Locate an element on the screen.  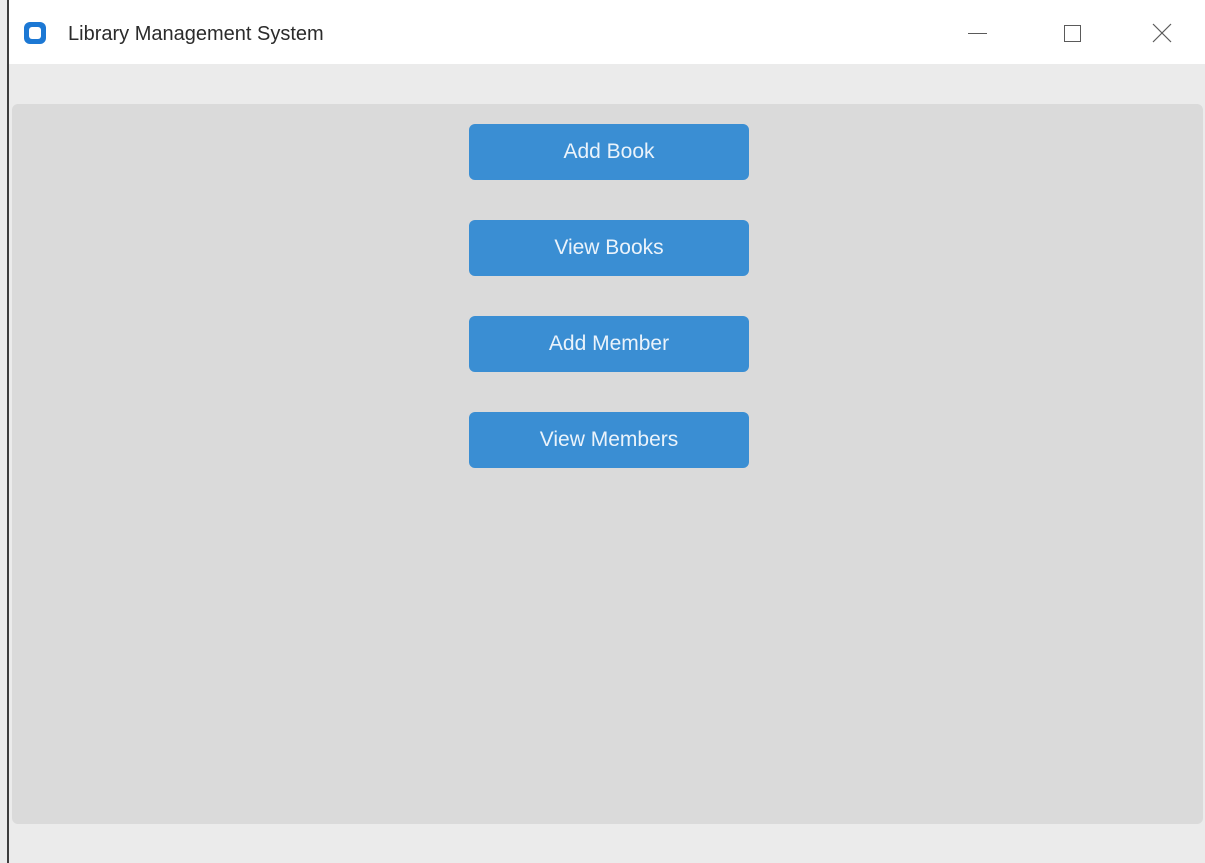
app-icon is located at coordinates (35, 33).